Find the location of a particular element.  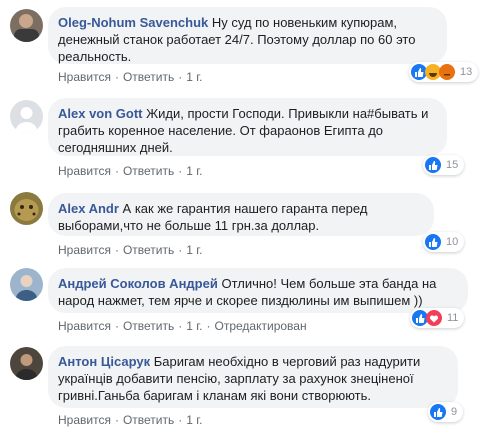

reaction-count: 13 is located at coordinates (466, 72).